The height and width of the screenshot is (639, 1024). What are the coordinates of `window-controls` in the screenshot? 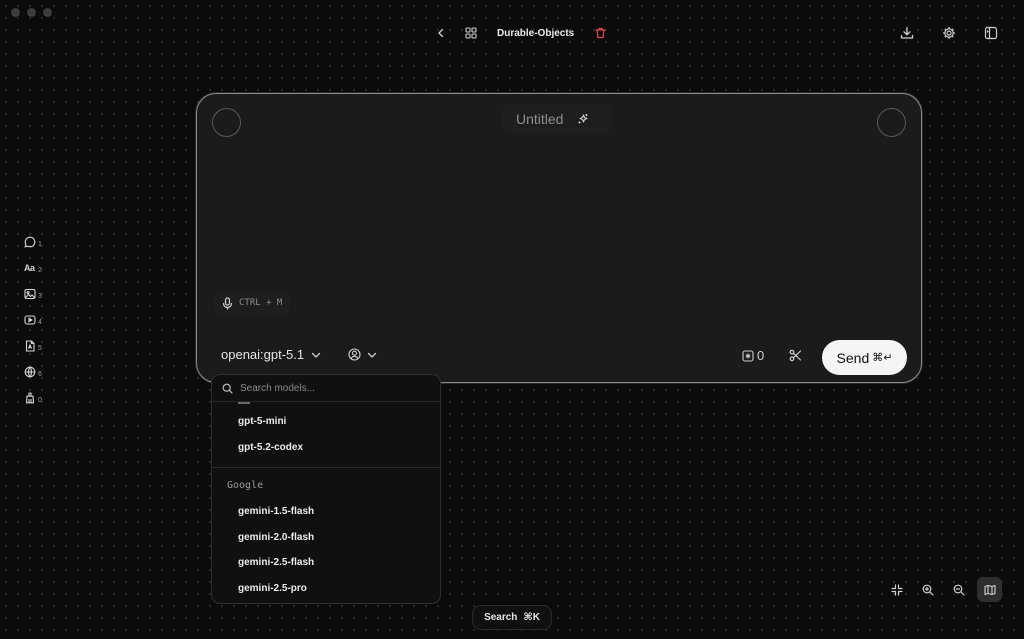 It's located at (31, 12).